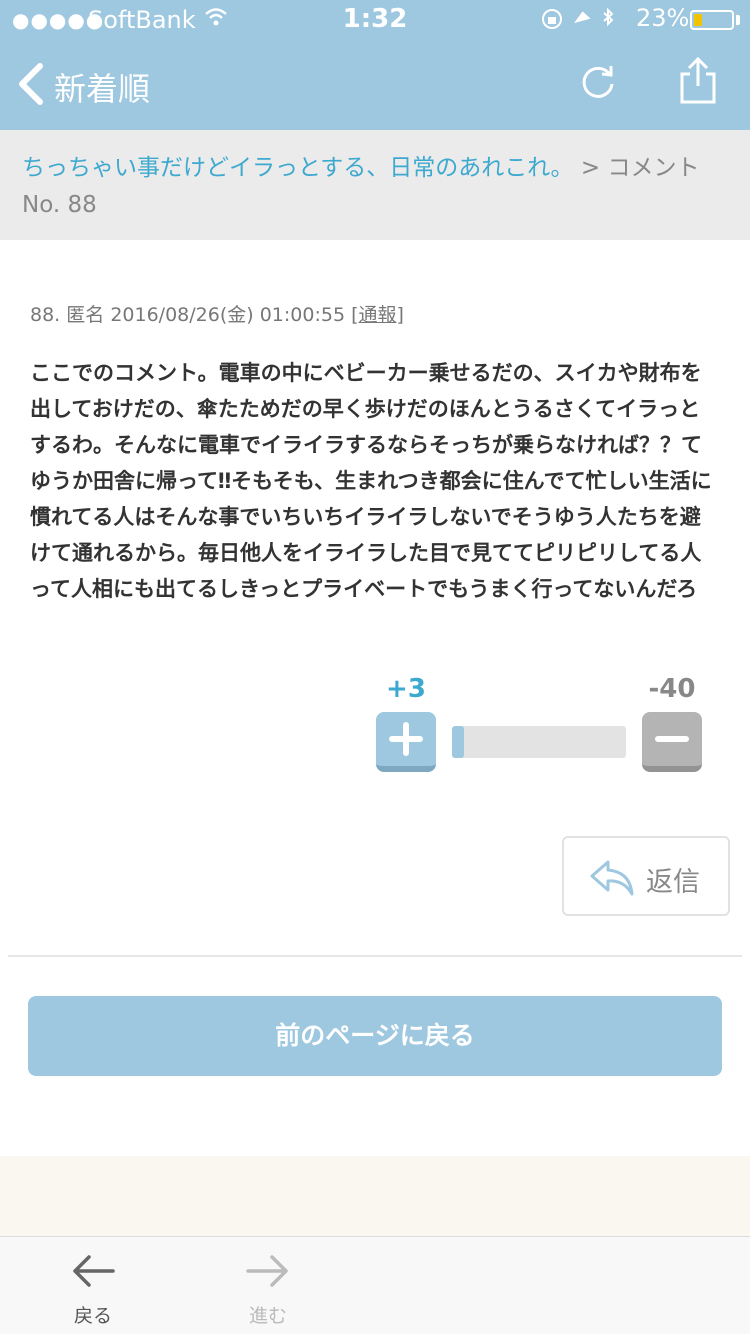 This screenshot has height=1334, width=750. Describe the element at coordinates (598, 82) in the screenshot. I see `reload-icon` at that location.